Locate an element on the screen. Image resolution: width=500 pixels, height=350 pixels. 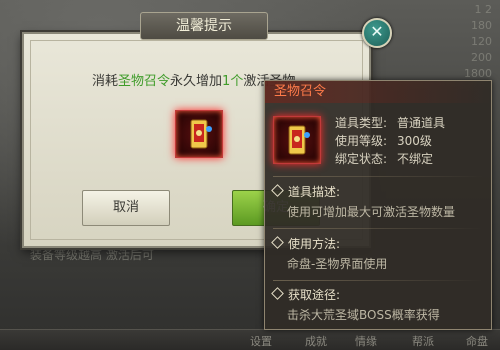
nav-settings: 设置 is located at coordinates (261, 341).